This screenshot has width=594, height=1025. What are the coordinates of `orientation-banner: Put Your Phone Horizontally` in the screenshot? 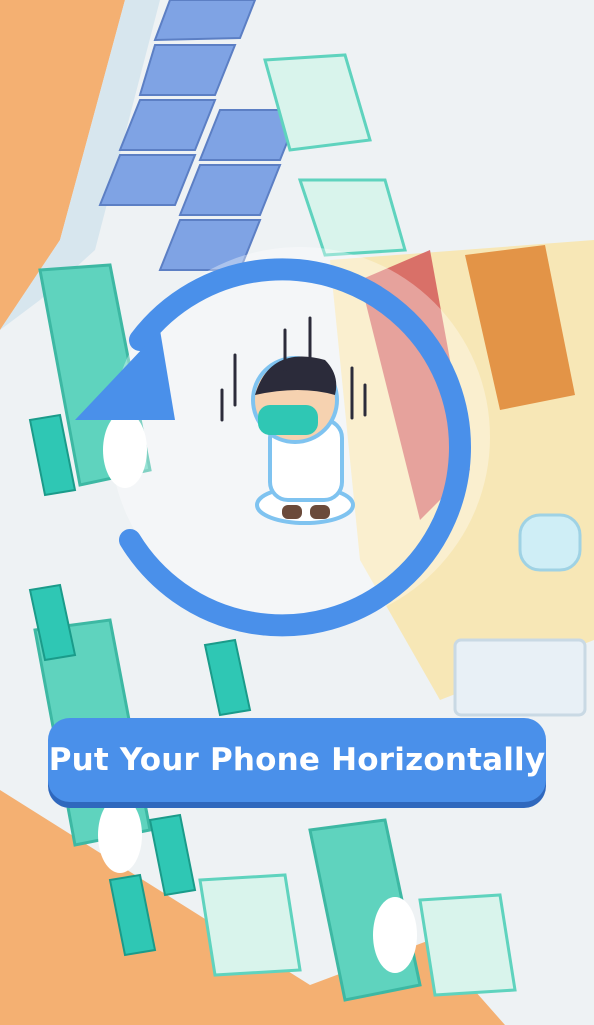 It's located at (297, 760).